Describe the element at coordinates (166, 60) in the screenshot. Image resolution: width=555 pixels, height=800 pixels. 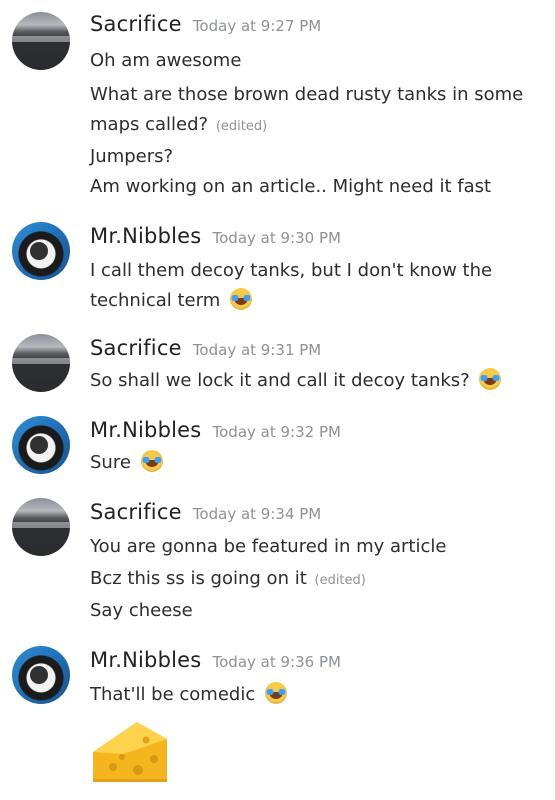
I see `message-text: Oh am awesome` at that location.